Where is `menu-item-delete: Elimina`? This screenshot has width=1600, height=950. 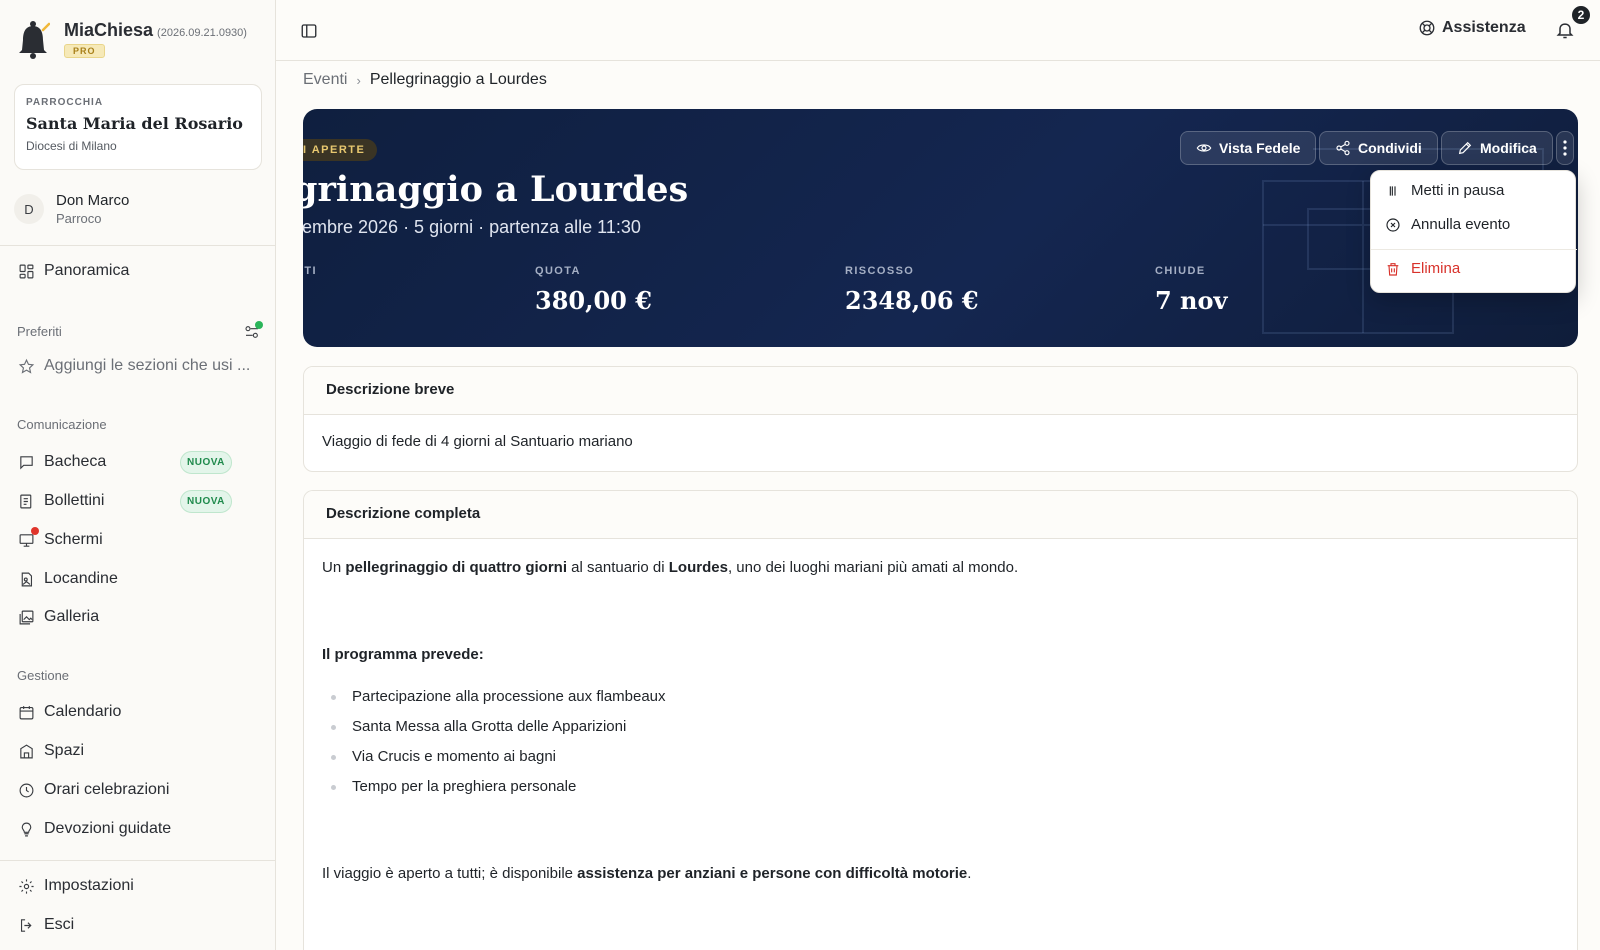
menu-item-delete: Elimina is located at coordinates (1422, 268).